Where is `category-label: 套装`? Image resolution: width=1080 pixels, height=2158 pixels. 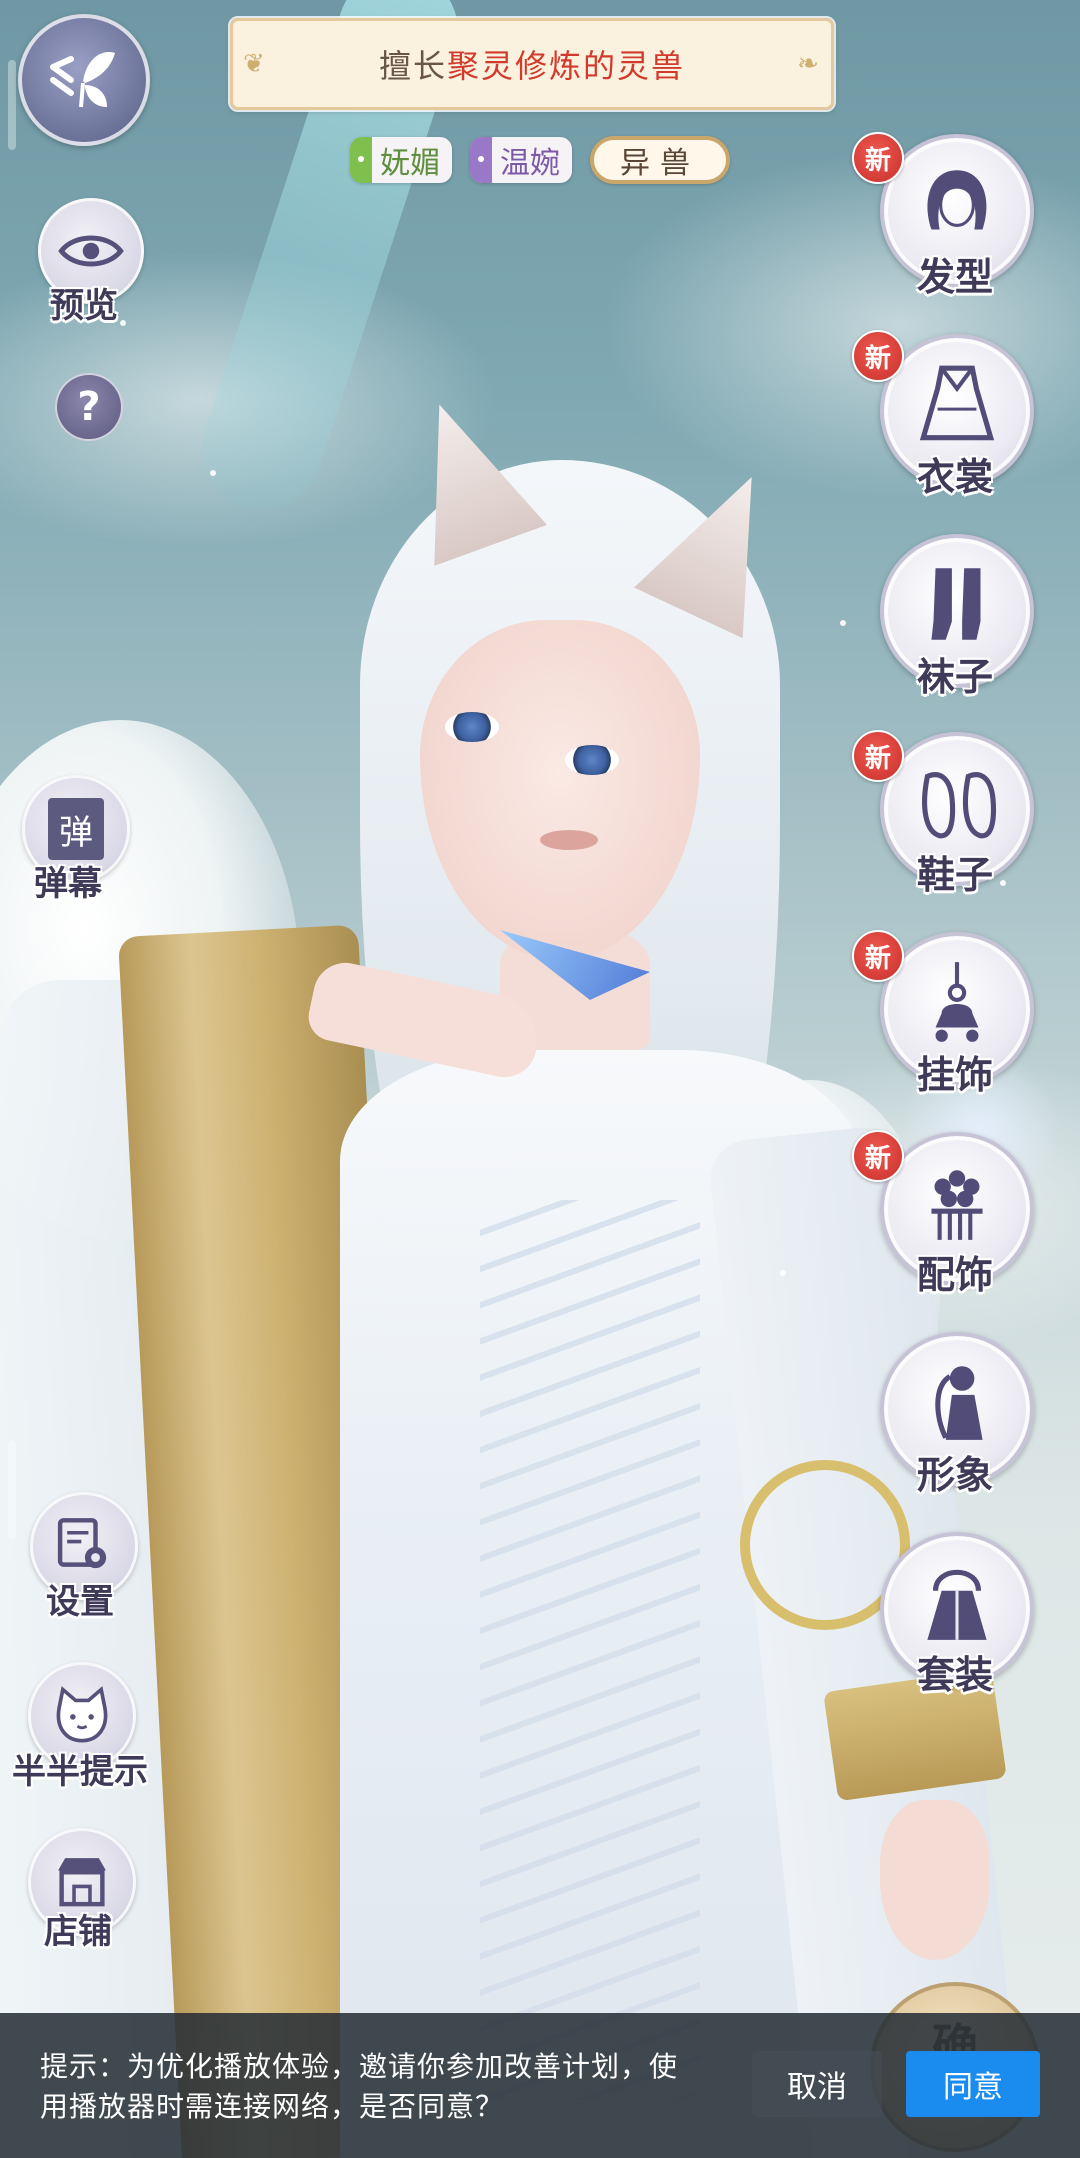 category-label: 套装 is located at coordinates (954, 1674).